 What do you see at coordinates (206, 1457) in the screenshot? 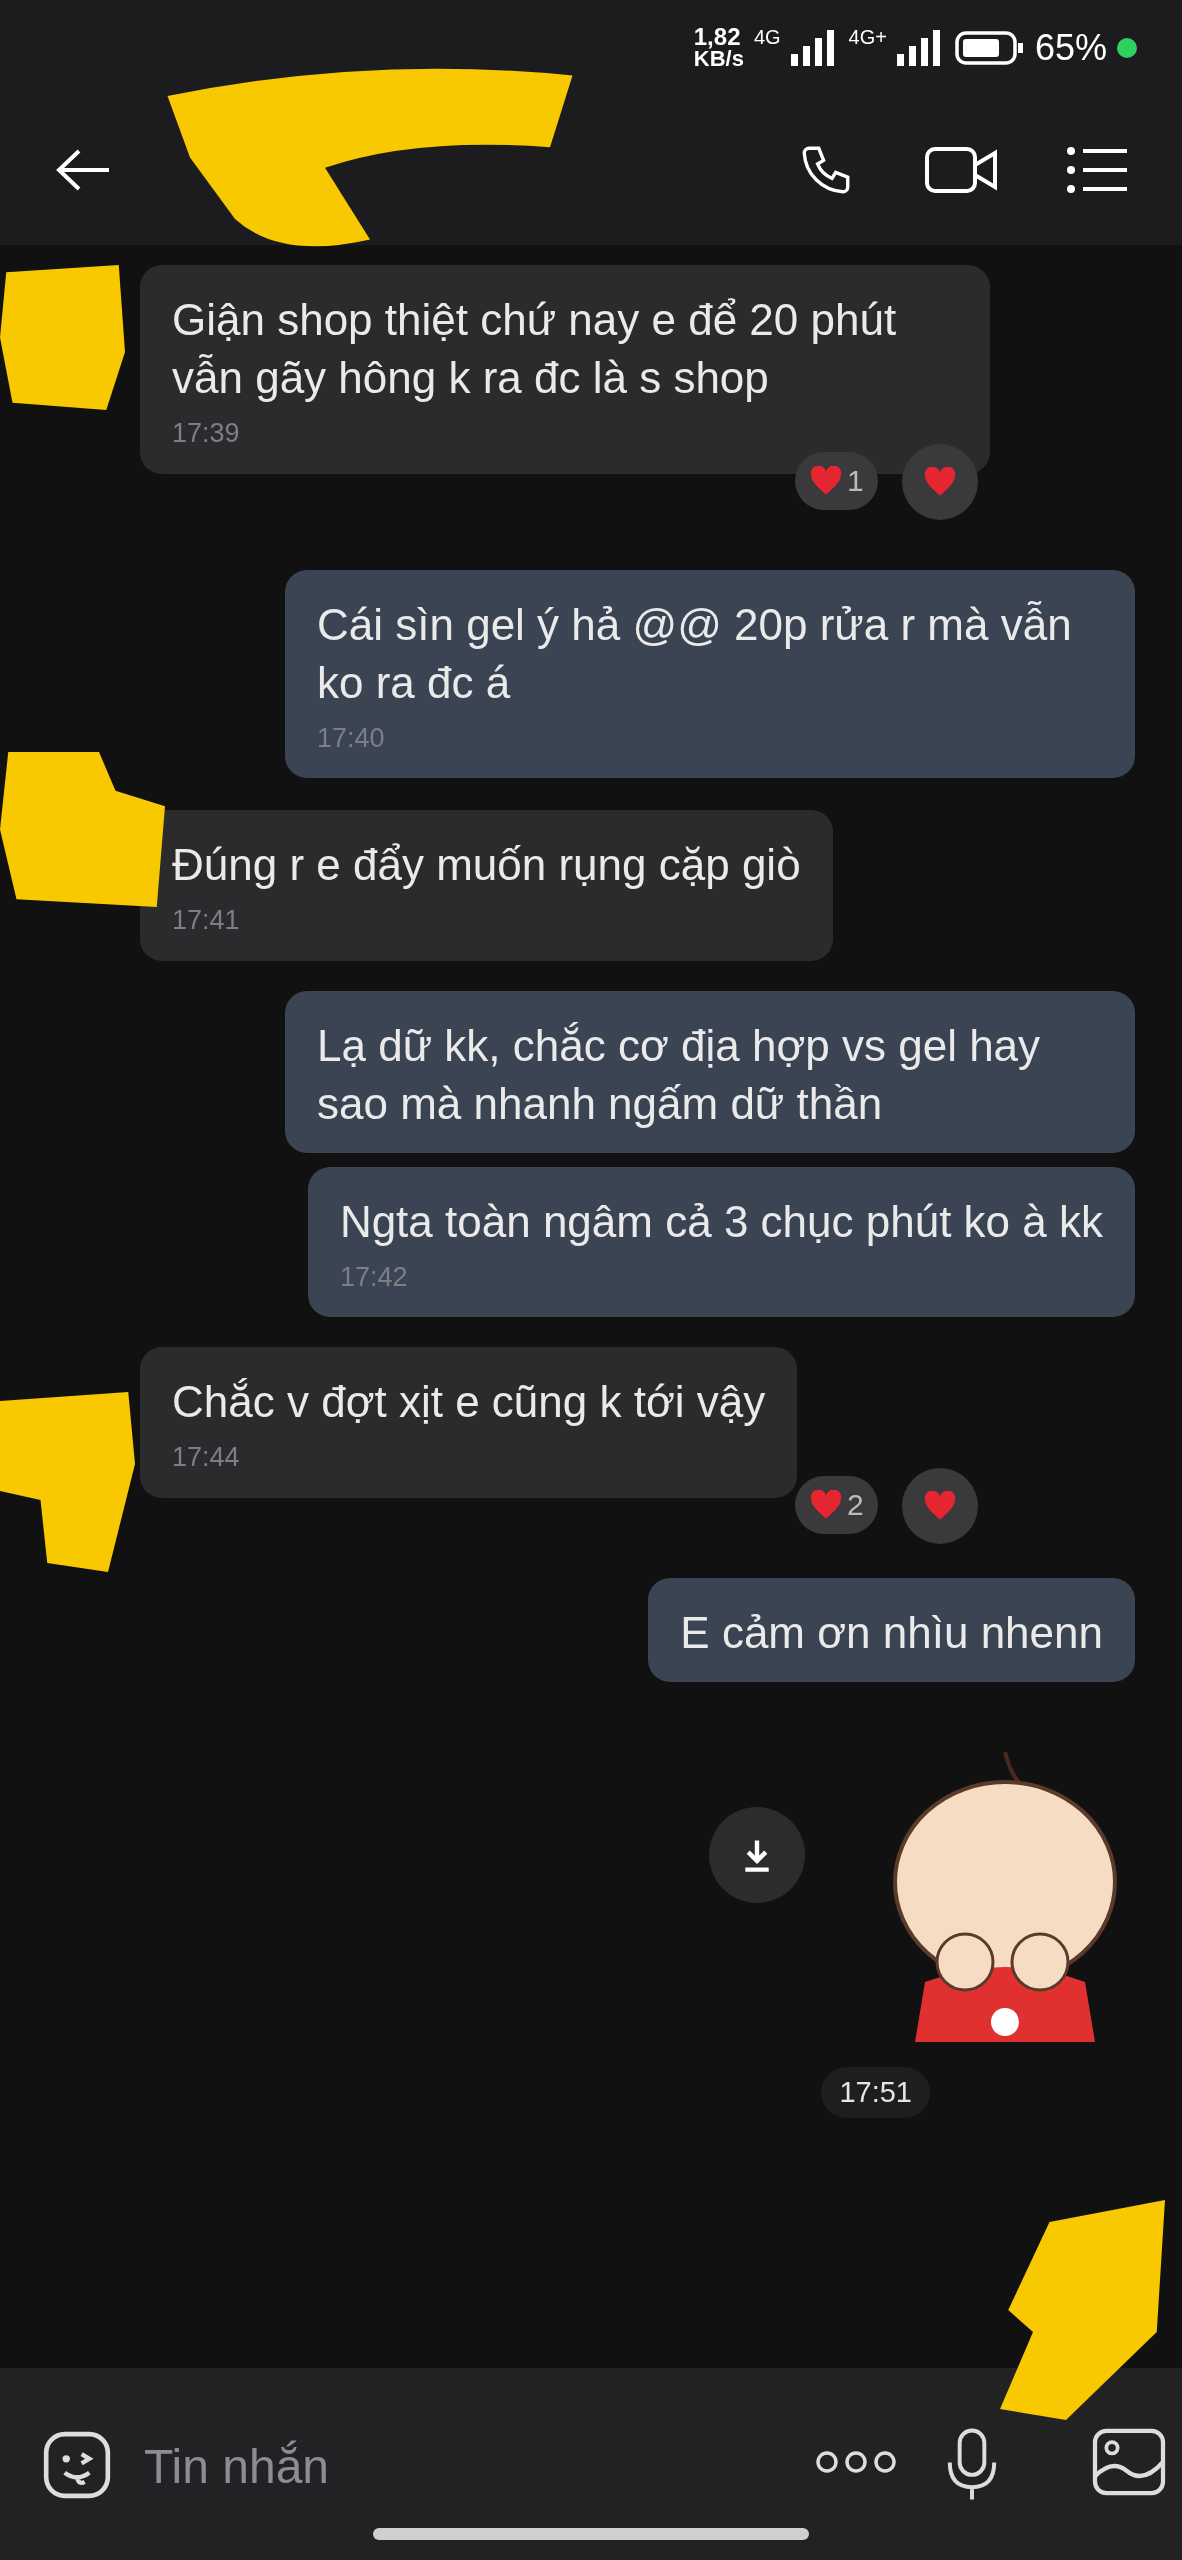
I see `message-time: 17:44` at bounding box center [206, 1457].